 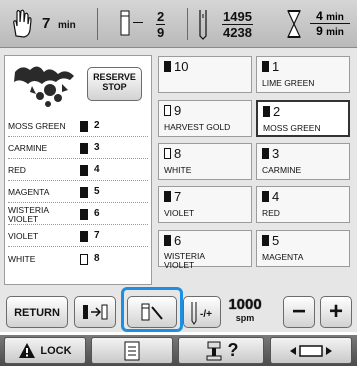 I want to click on needle-bar-2: 2 MOSS GREEN, so click(x=303, y=118).